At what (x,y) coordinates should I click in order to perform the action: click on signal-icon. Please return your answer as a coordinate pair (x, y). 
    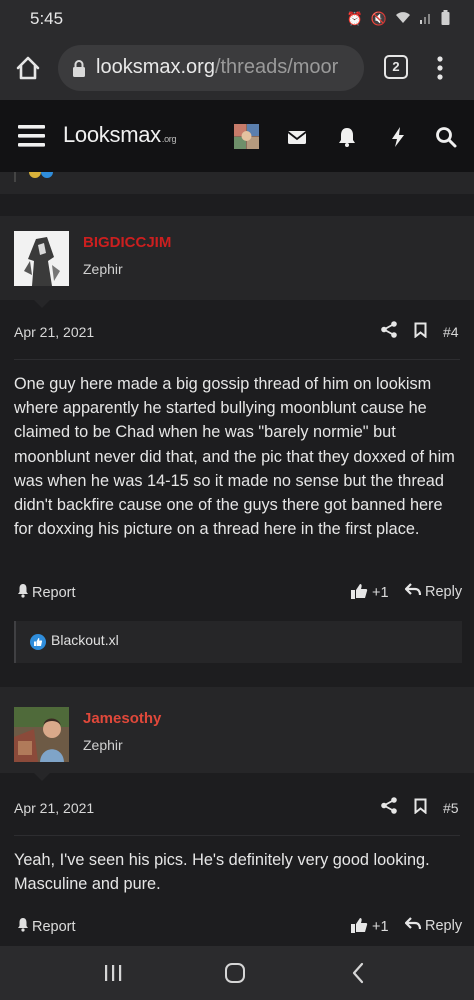
    Looking at the image, I should click on (426, 19).